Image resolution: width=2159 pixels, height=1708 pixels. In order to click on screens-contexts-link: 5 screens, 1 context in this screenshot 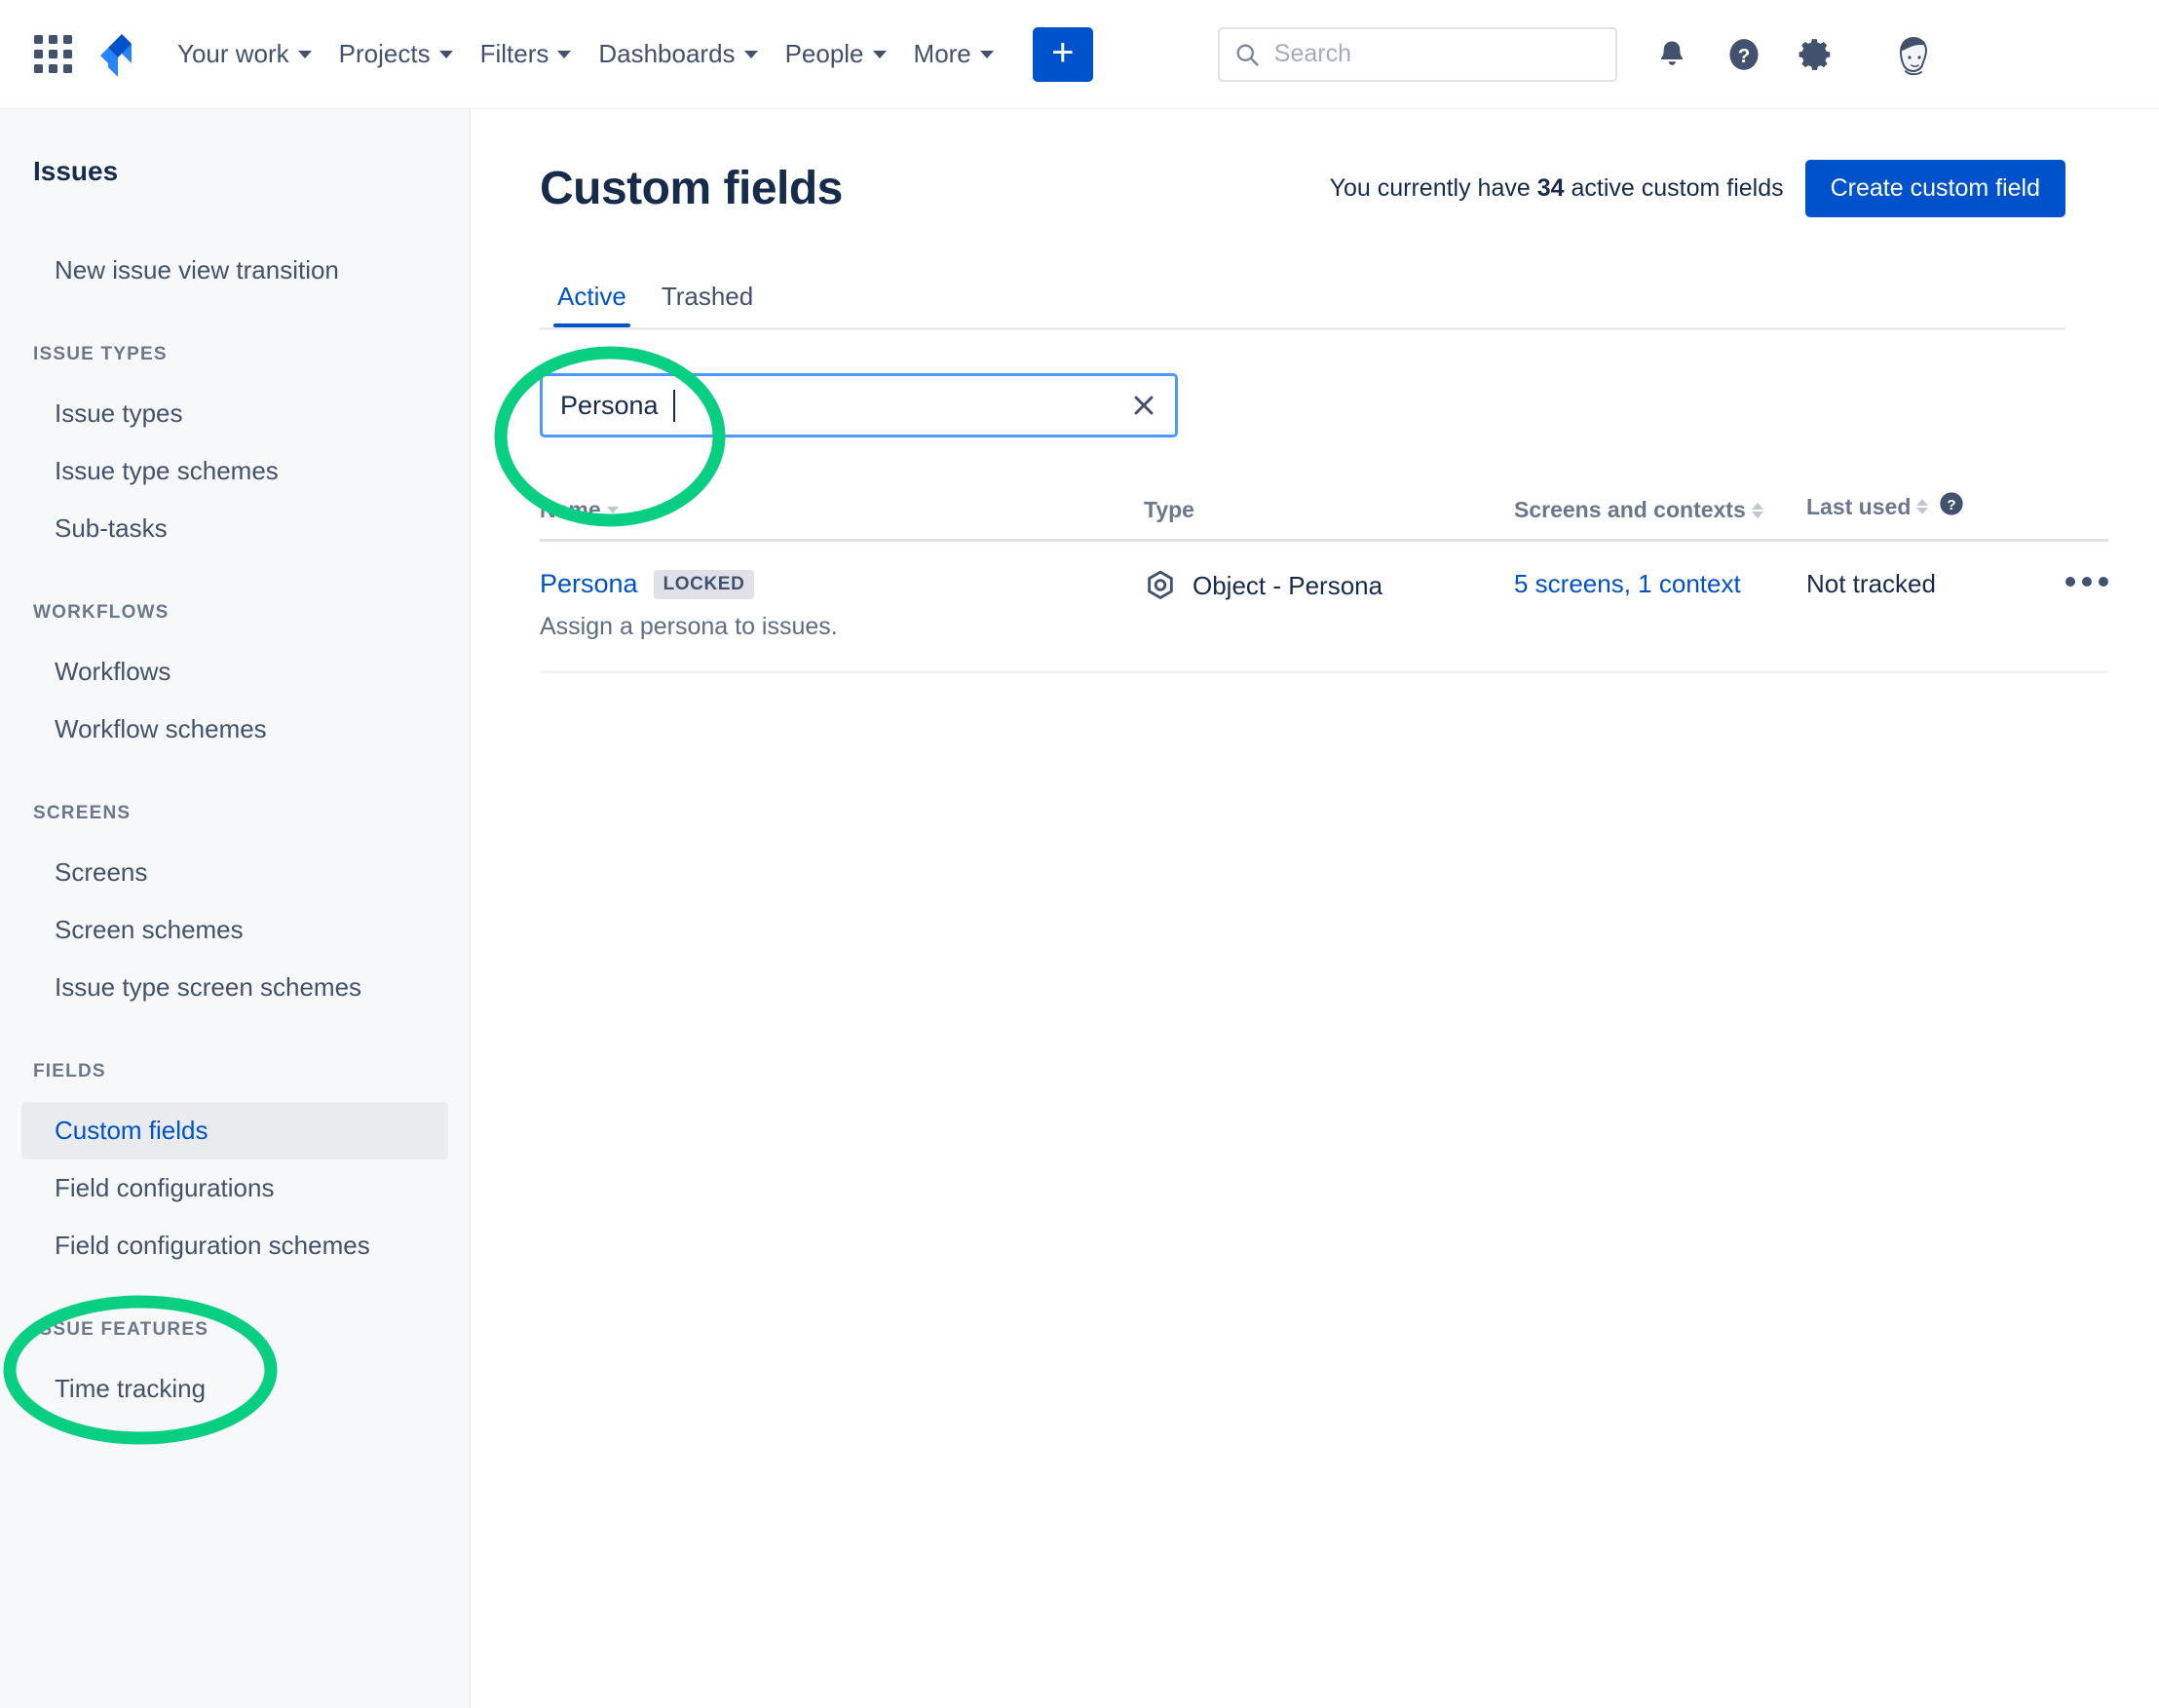, I will do `click(1628, 584)`.